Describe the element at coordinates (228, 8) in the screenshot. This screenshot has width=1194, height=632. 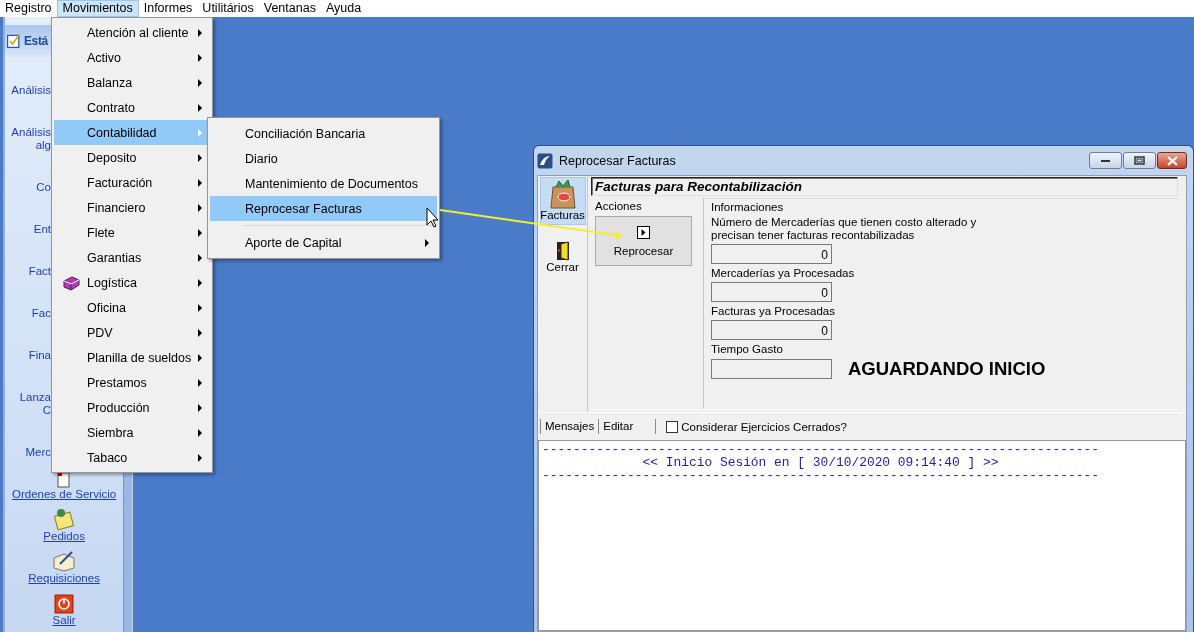
I see `menubar-item: Utilitários` at that location.